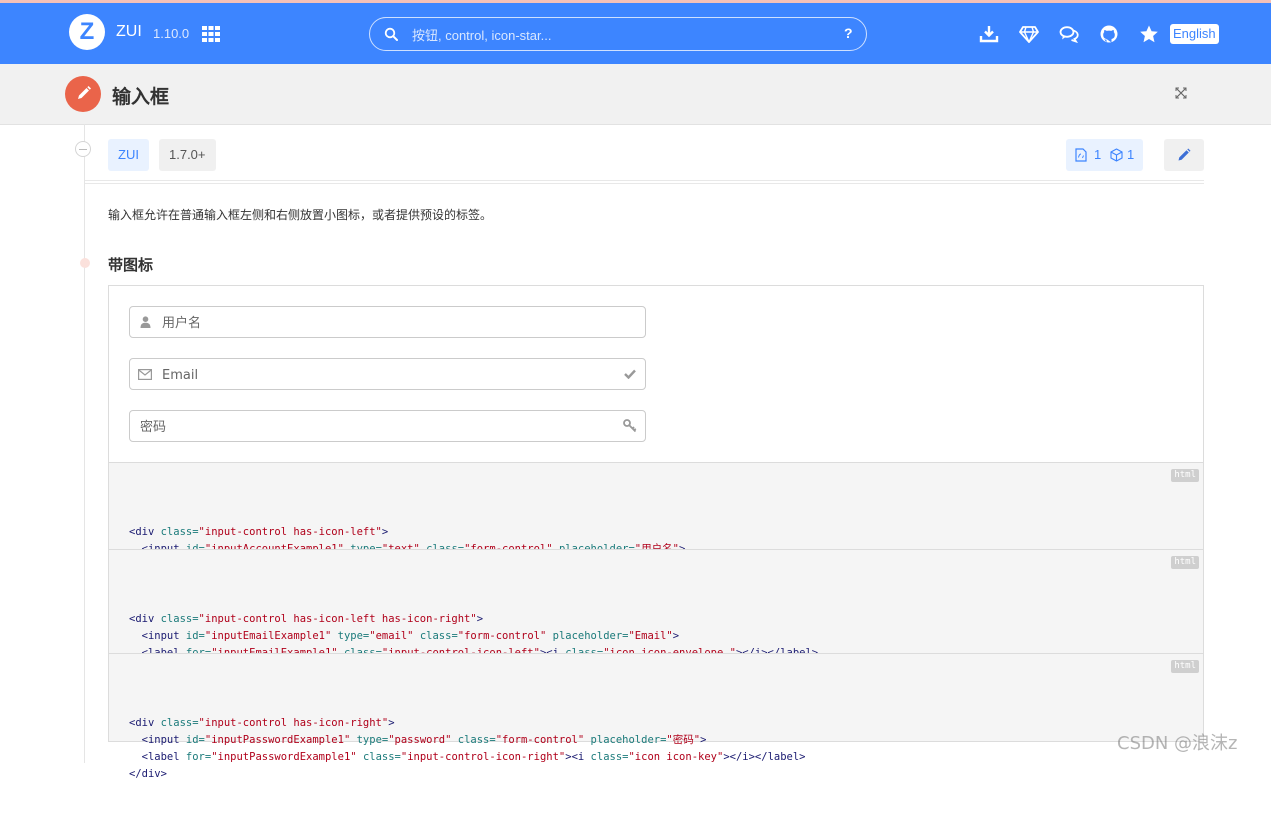  What do you see at coordinates (382, 375) in the screenshot?
I see `email-input` at bounding box center [382, 375].